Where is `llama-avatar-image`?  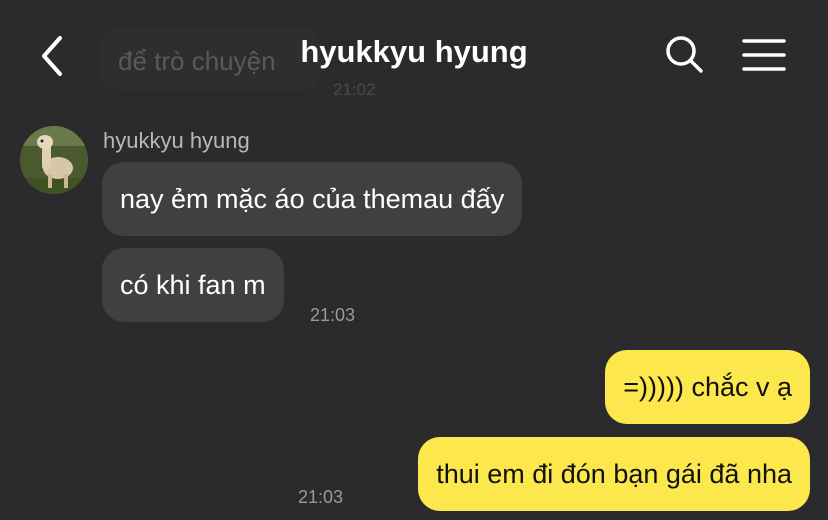 llama-avatar-image is located at coordinates (54, 160).